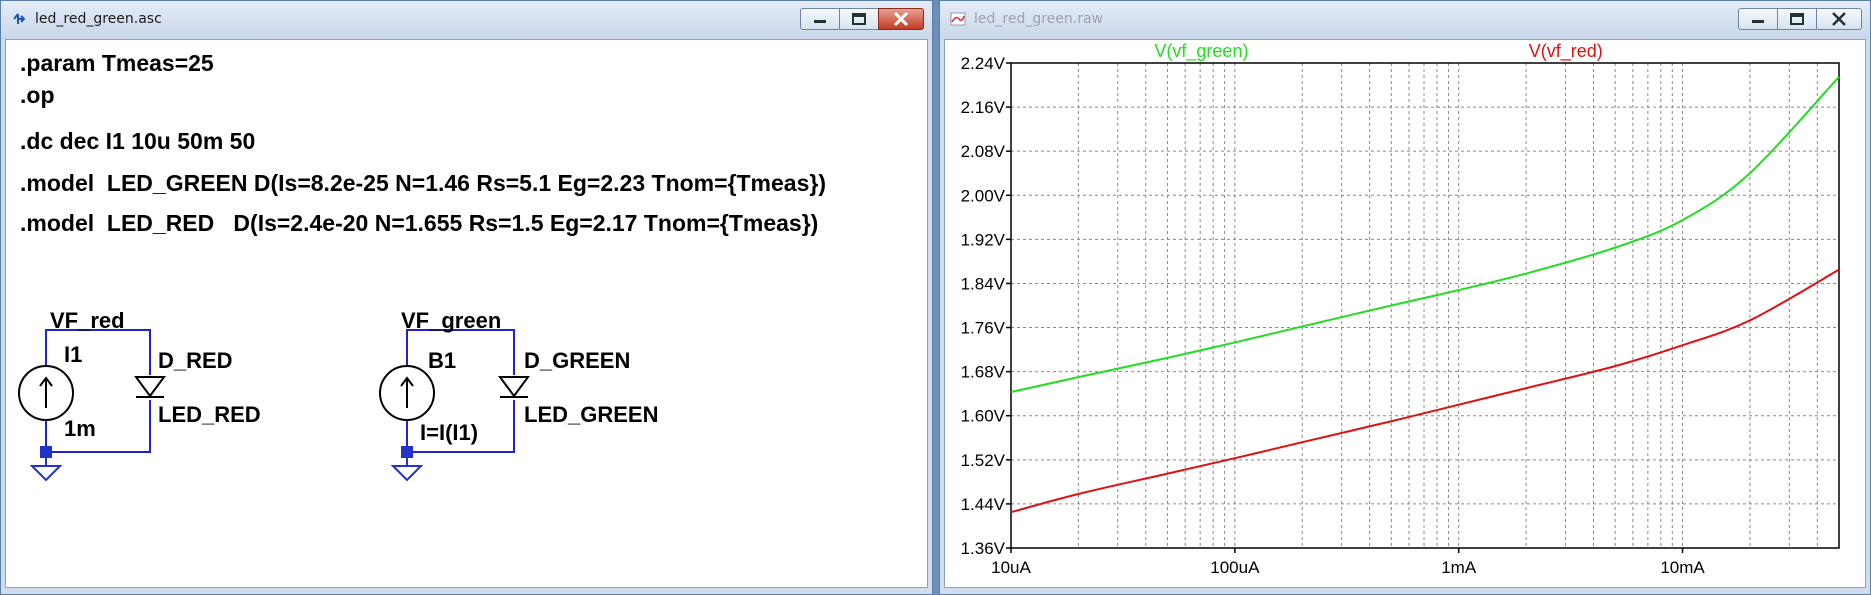  I want to click on x-tick-label: 100uA, so click(1235, 567).